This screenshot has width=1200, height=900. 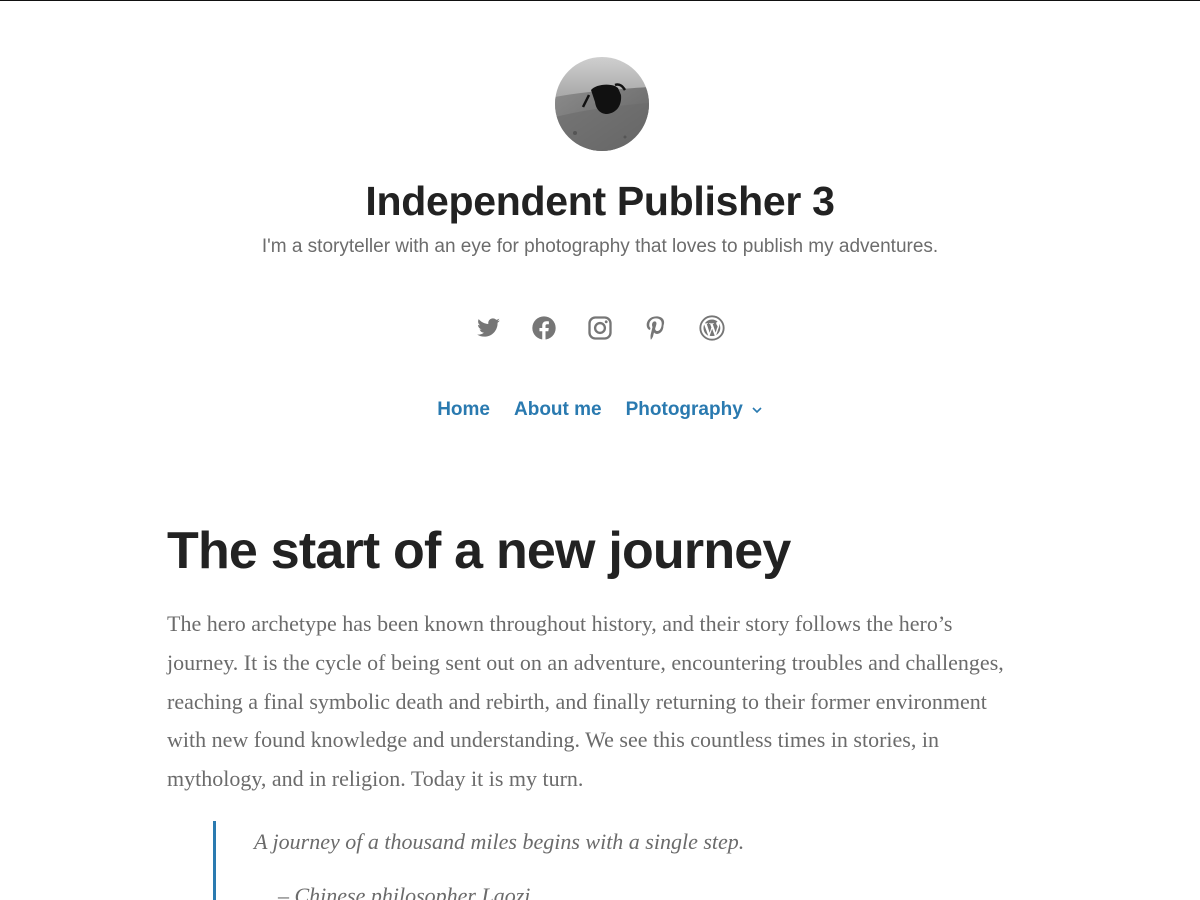 I want to click on facebook-icon, so click(x=544, y=328).